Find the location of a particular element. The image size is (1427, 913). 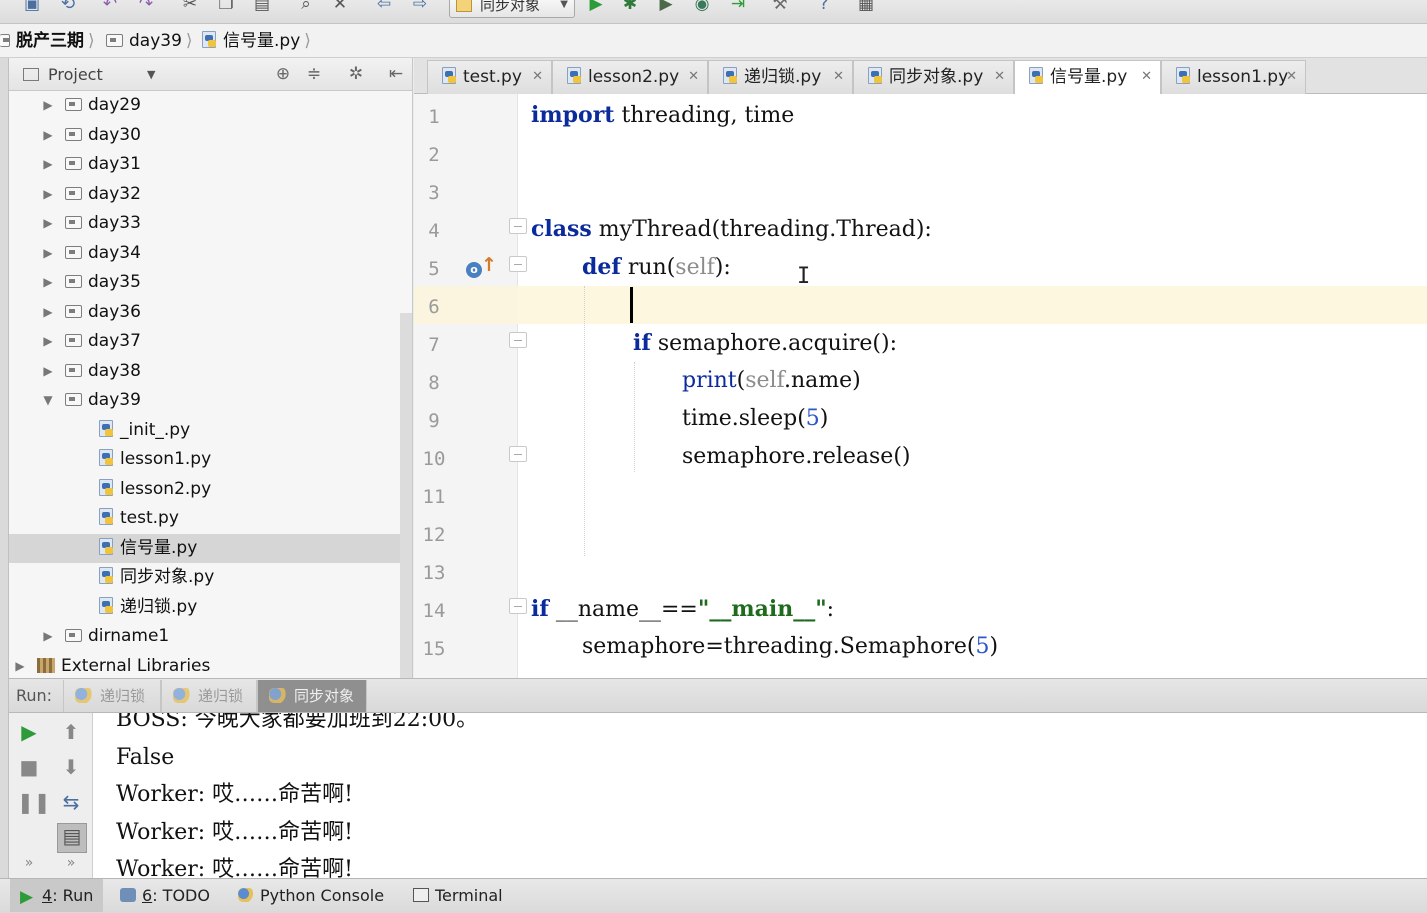

tree-folder-item: ▶ day31 is located at coordinates (210, 165).